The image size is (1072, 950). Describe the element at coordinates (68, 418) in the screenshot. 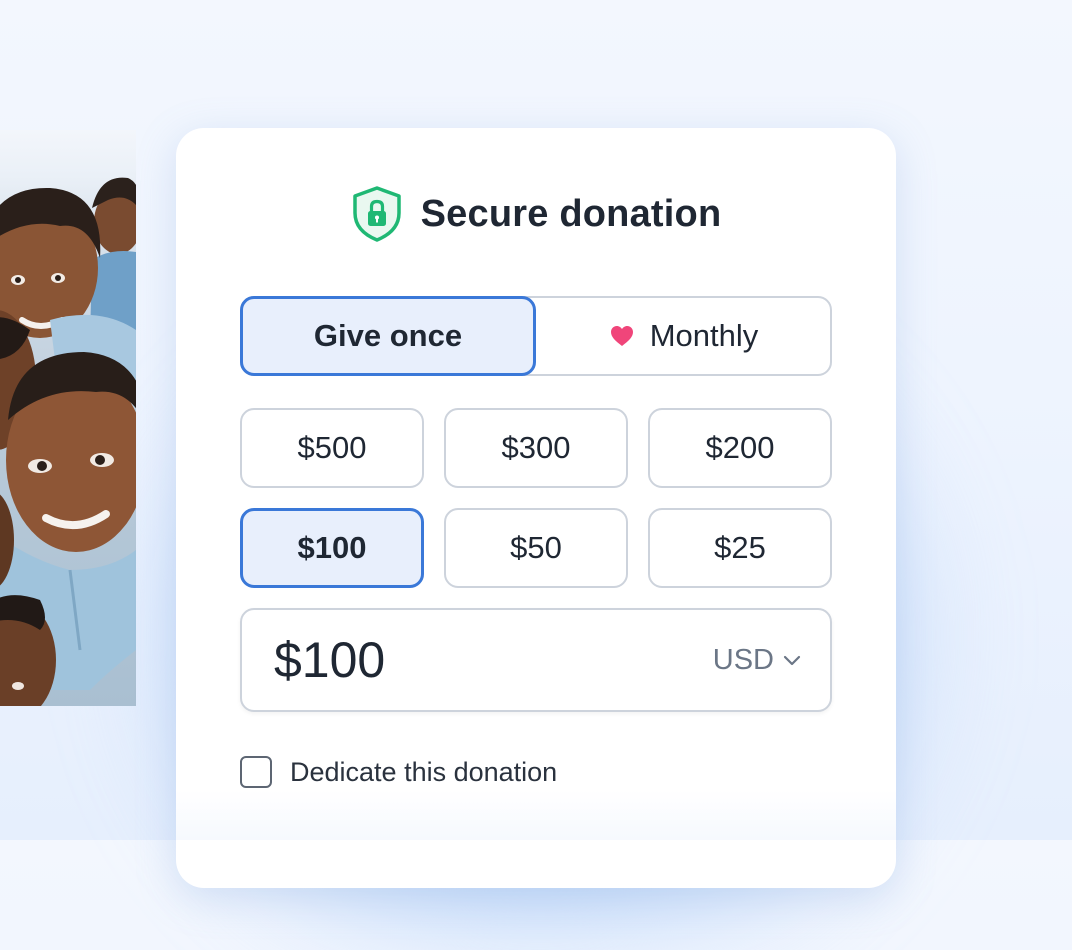

I see `hero-photo` at that location.